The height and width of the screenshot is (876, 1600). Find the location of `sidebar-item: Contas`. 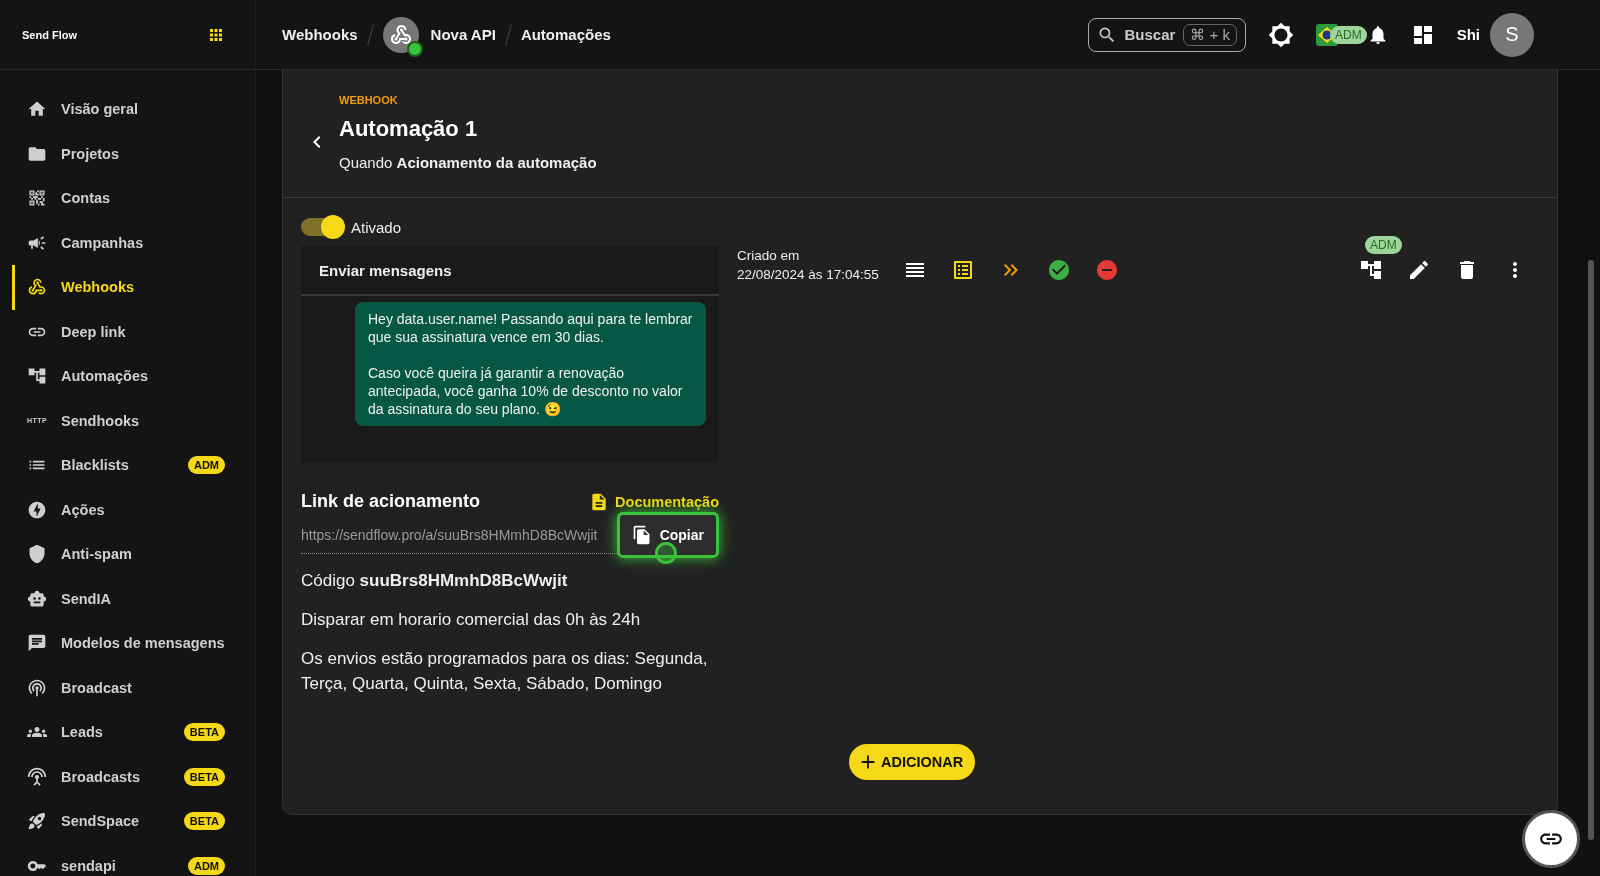

sidebar-item: Contas is located at coordinates (133, 198).